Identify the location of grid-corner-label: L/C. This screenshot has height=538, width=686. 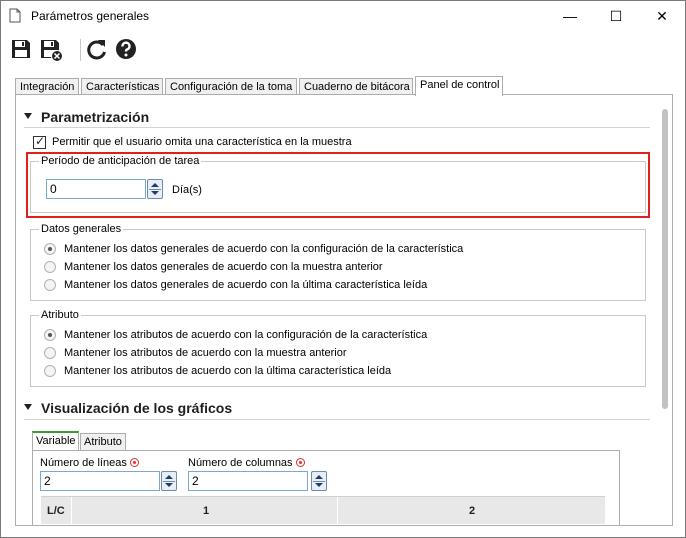
(56, 511).